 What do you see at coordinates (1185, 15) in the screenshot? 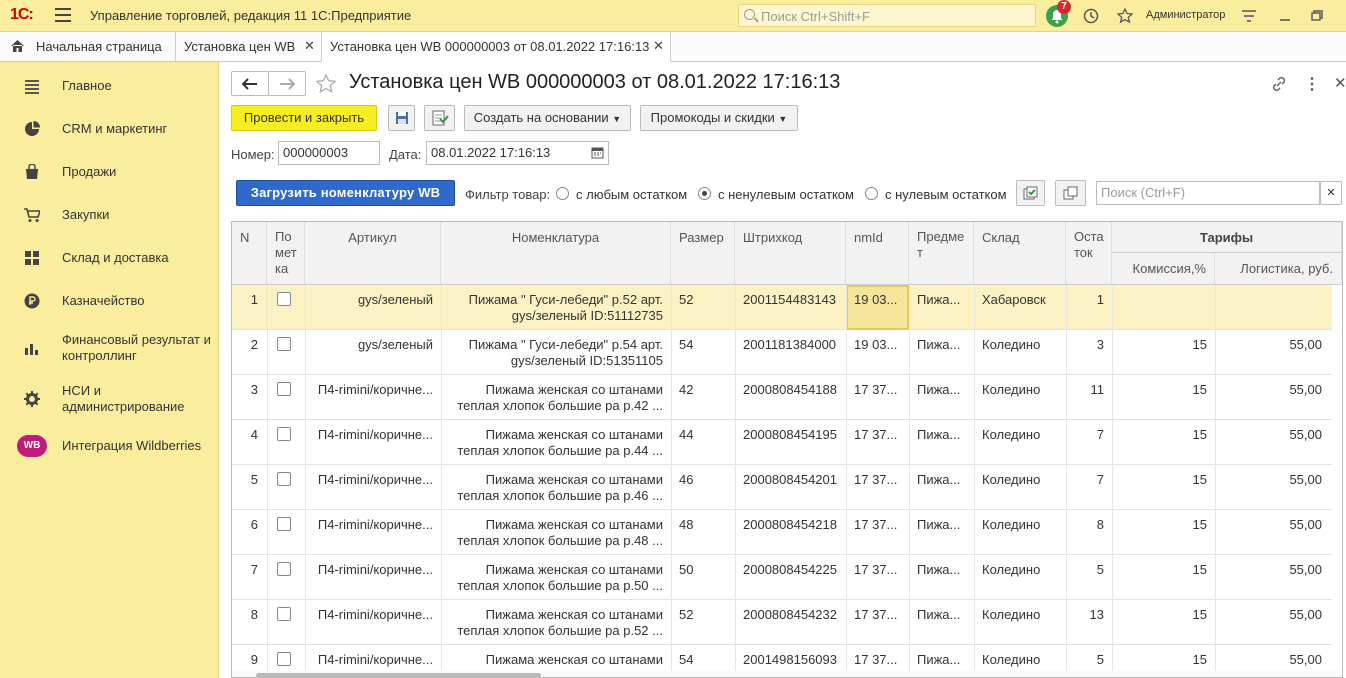
I see `user-name: Администратор` at bounding box center [1185, 15].